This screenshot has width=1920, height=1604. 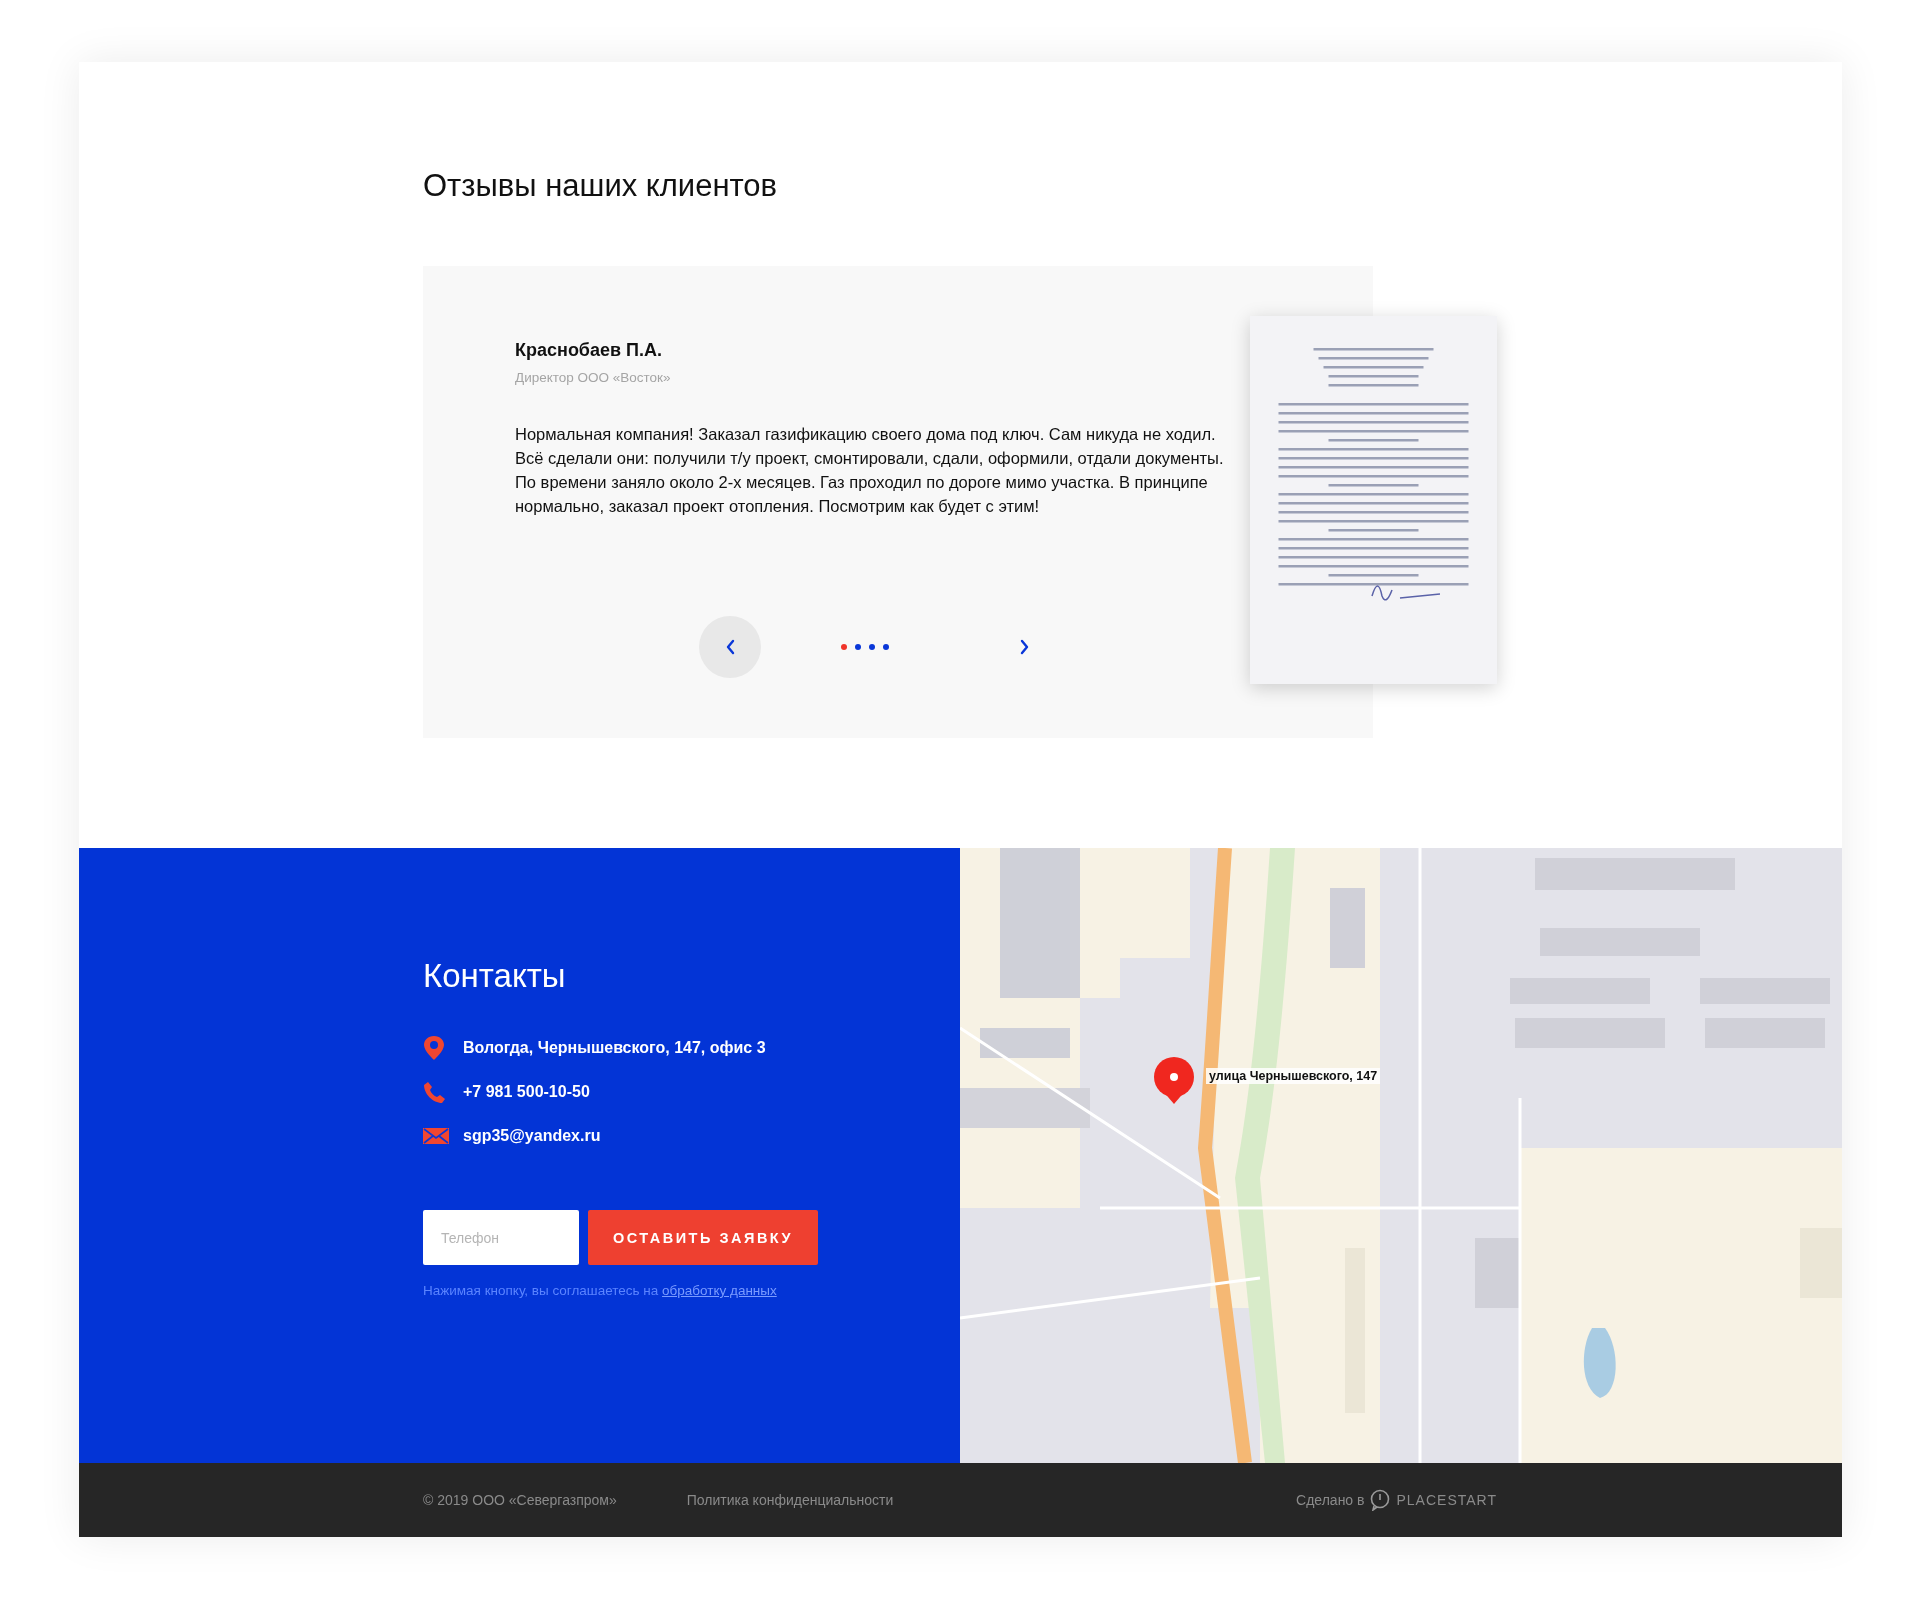 What do you see at coordinates (870, 470) in the screenshot?
I see `review-text: Нормальная компания! Заказал газификацию своего дома под ключ. Сам никуда не ходил. Всё сделали они: получили т/у проект, смонтировали, сдали, оформили, отдали документы. По времени заняло около 2-х месяцев. Газ проходил по дороге мимо участка. В принципе нормально, заказал проект отопления. Посмотрим как будет с этим!` at bounding box center [870, 470].